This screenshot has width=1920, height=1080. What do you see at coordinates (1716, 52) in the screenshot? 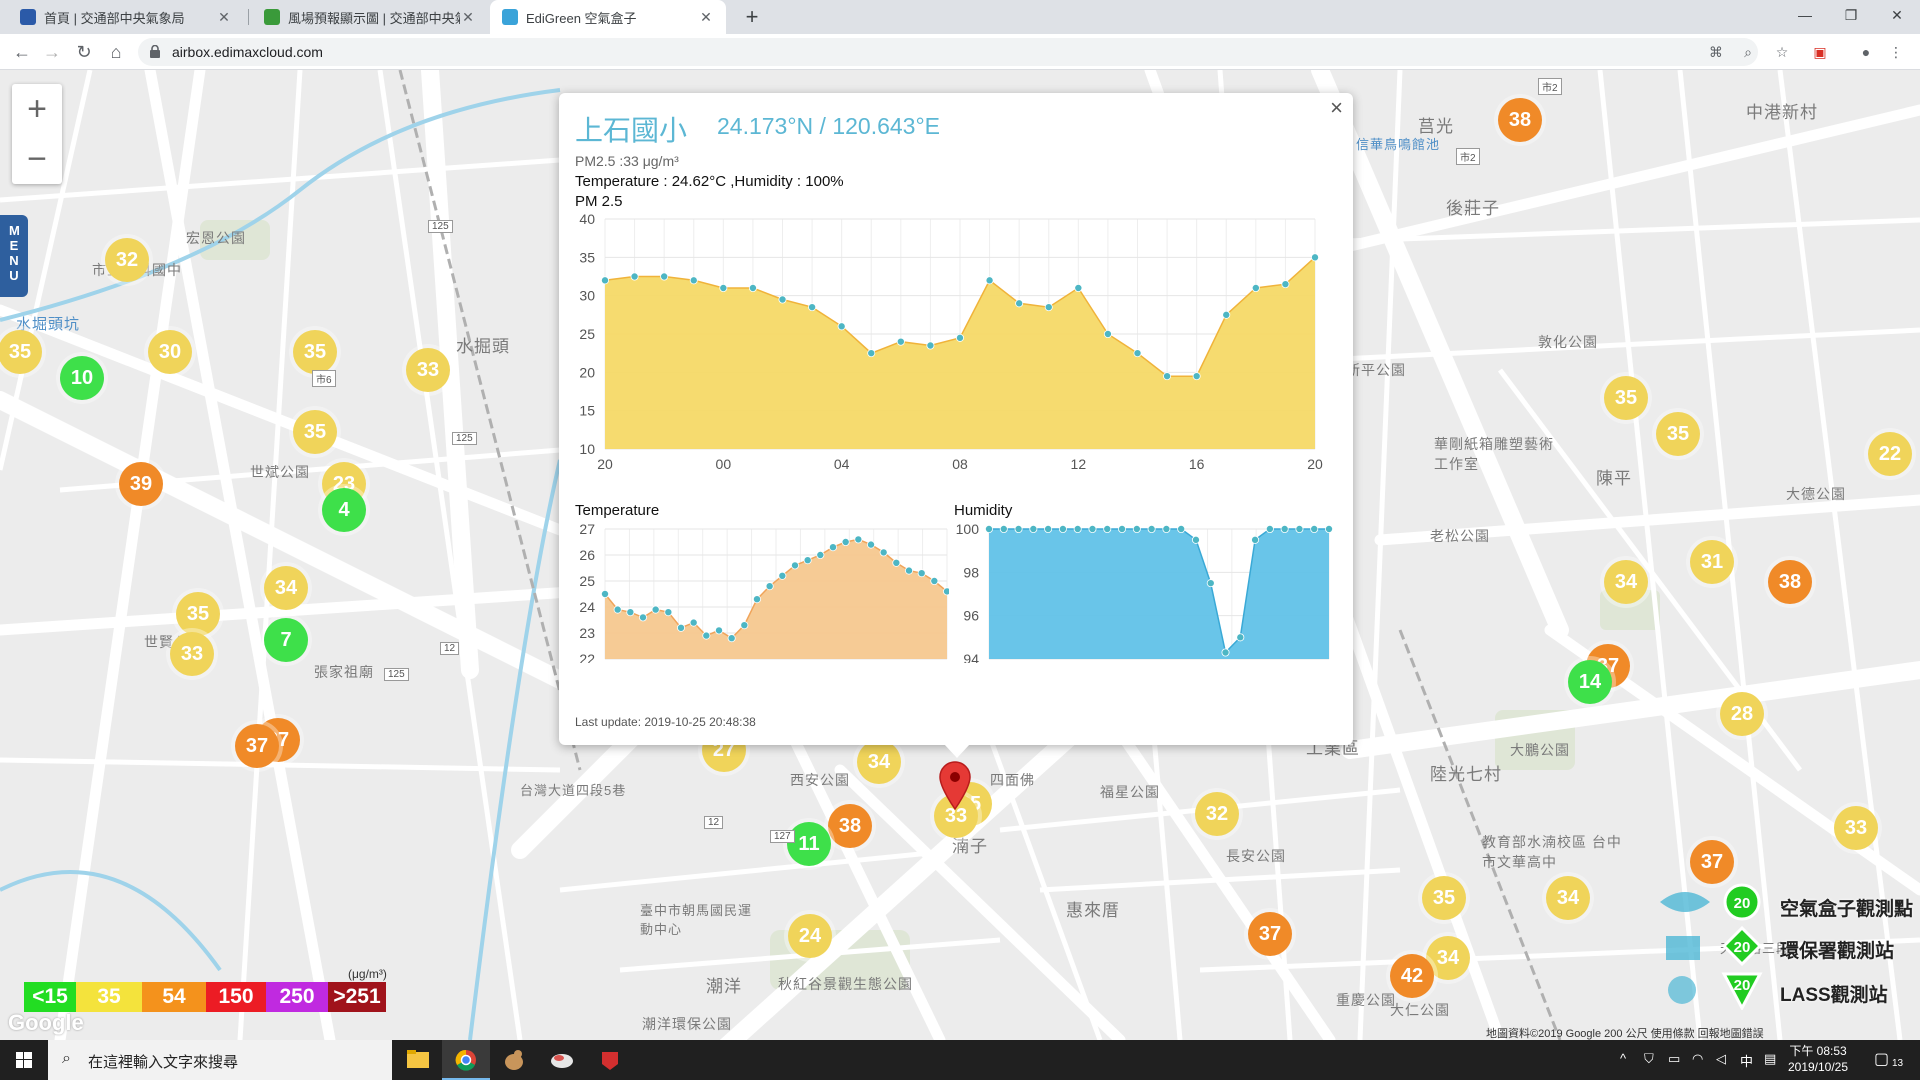
I see `translate-icon: ⌘` at bounding box center [1716, 52].